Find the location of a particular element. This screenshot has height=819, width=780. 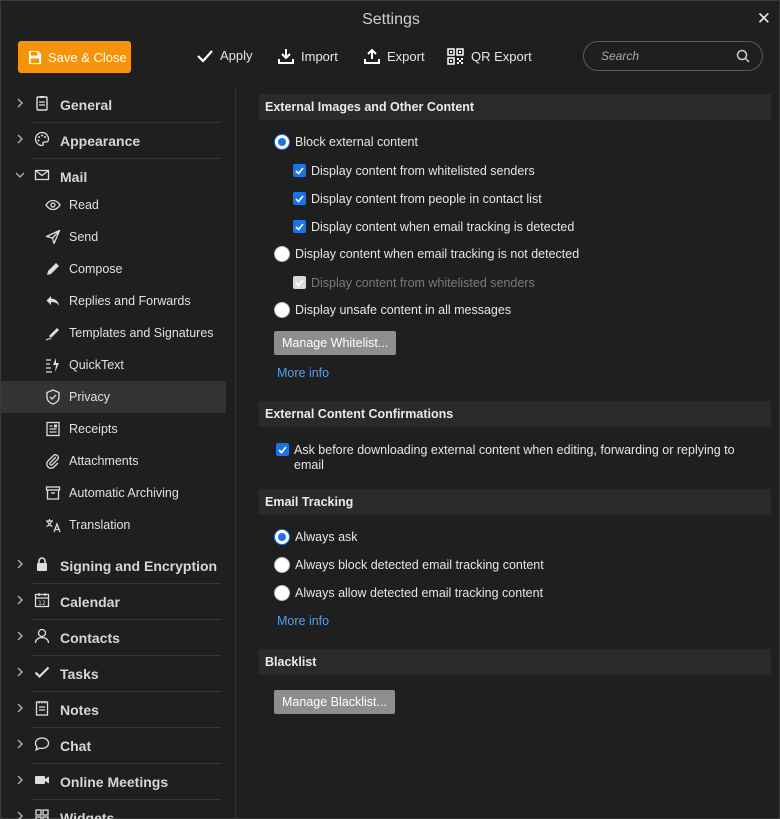

sidebar-item-send: Send is located at coordinates (113, 237).